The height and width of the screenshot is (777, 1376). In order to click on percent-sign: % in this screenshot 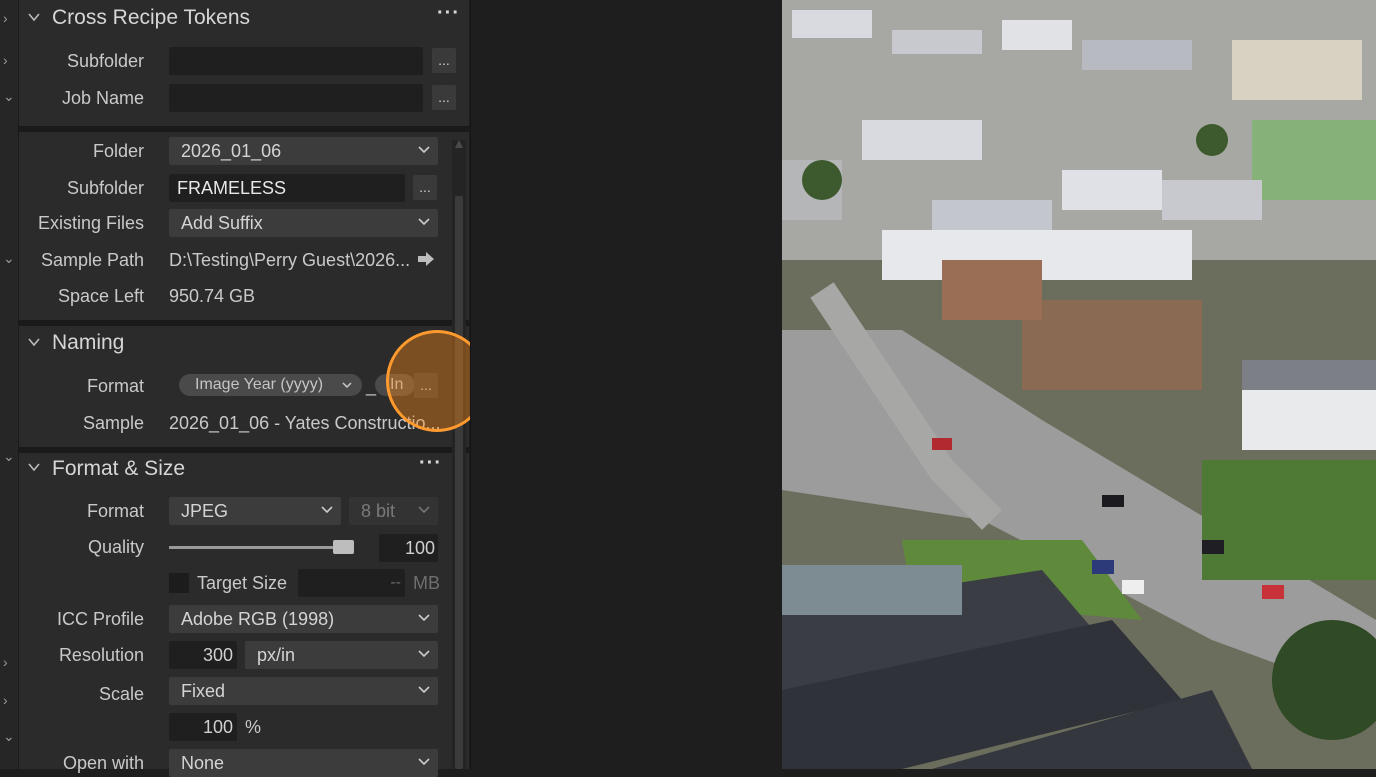, I will do `click(253, 727)`.